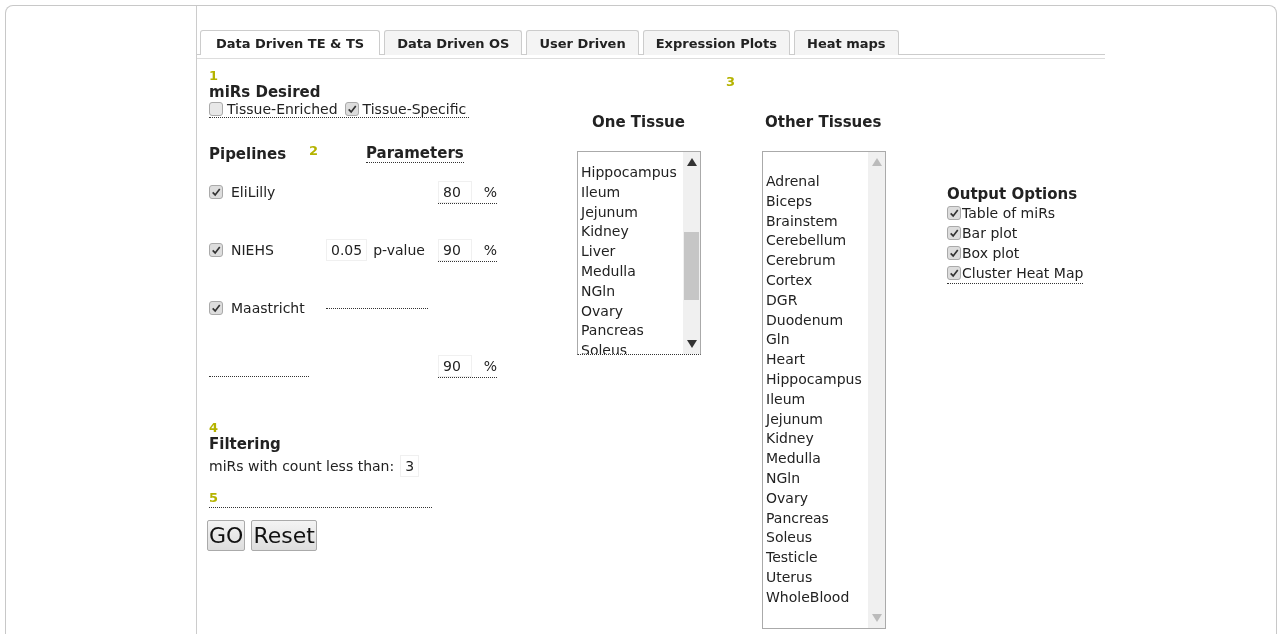 This screenshot has height=634, width=1282. I want to click on tab: Expression Plots, so click(716, 42).